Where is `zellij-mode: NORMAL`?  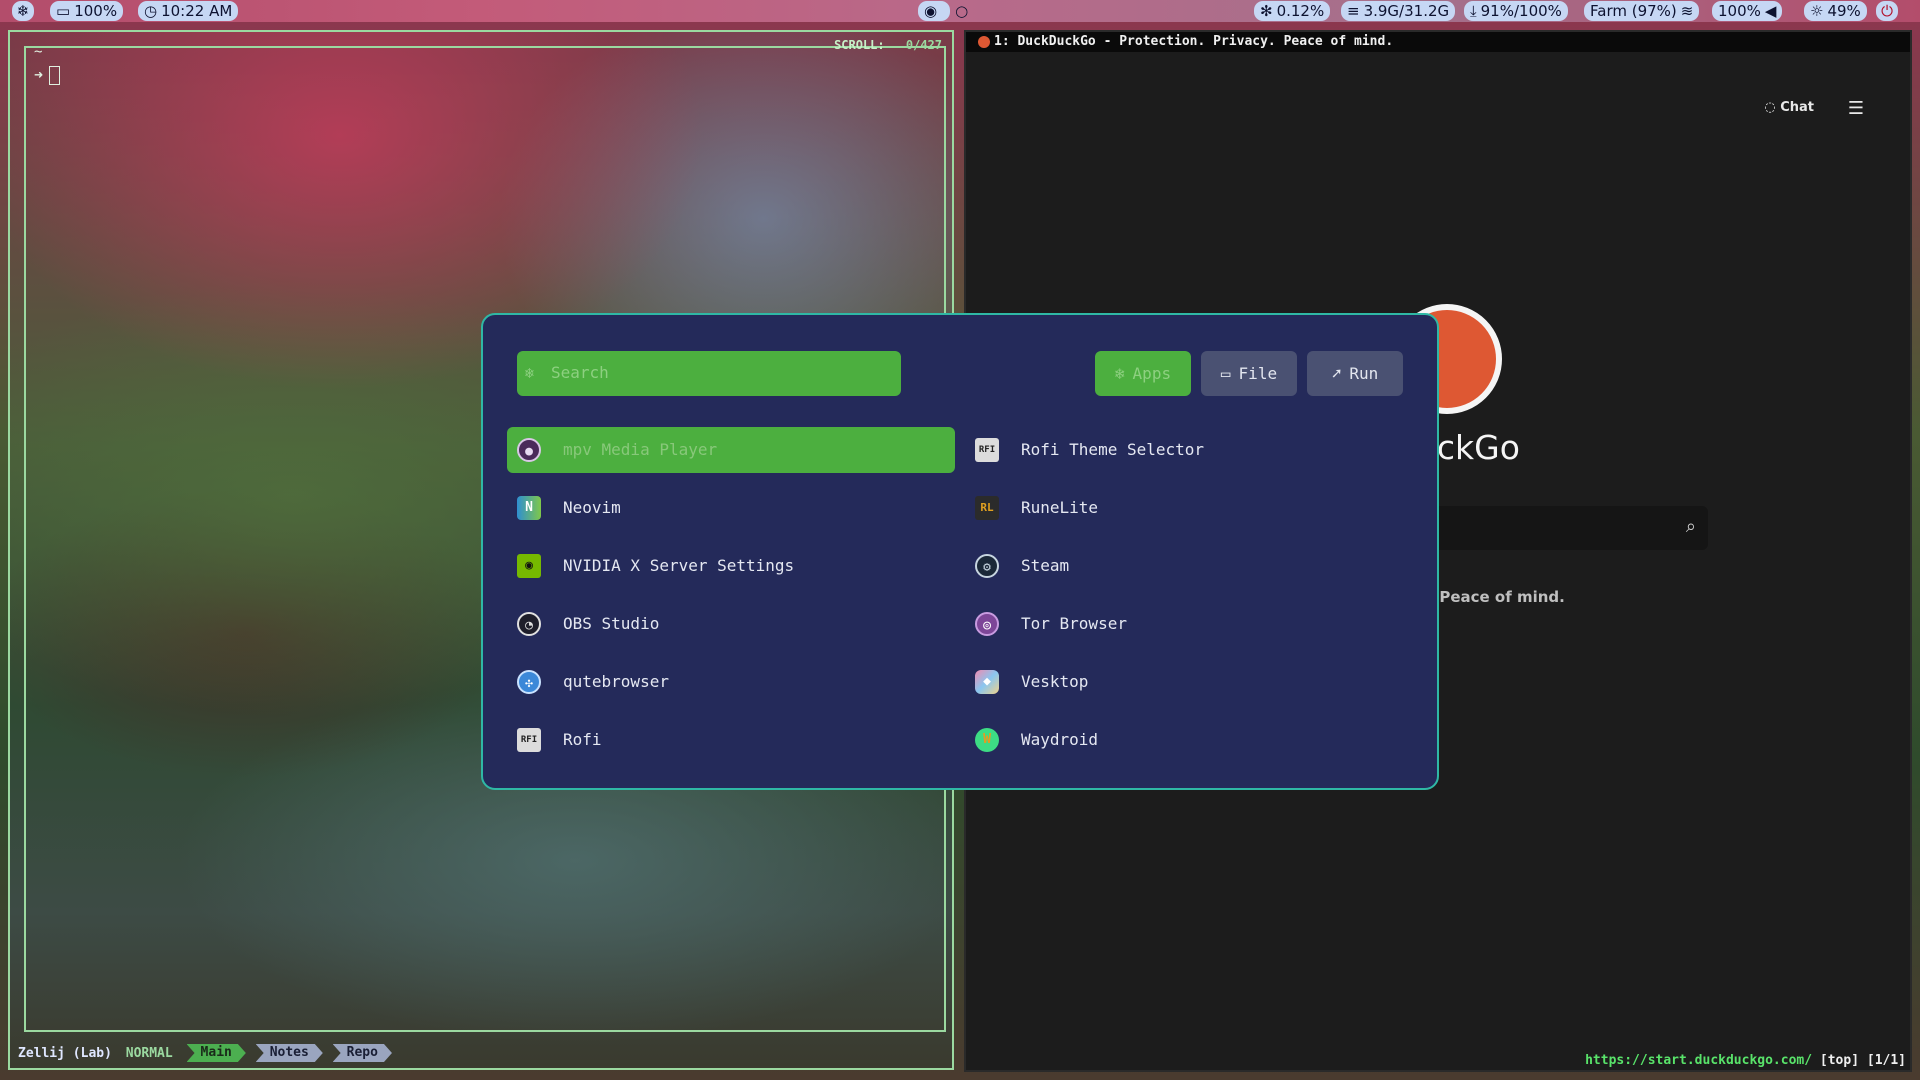 zellij-mode: NORMAL is located at coordinates (149, 1053).